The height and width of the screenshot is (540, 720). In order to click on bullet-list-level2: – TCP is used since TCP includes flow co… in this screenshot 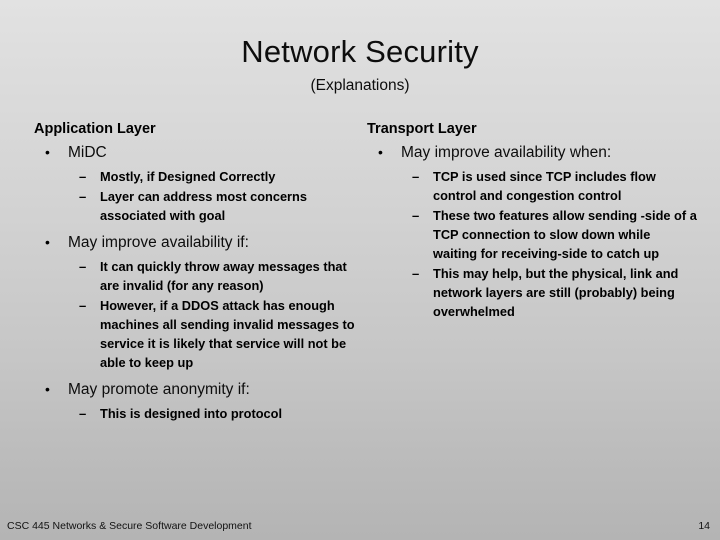, I will do `click(549, 244)`.